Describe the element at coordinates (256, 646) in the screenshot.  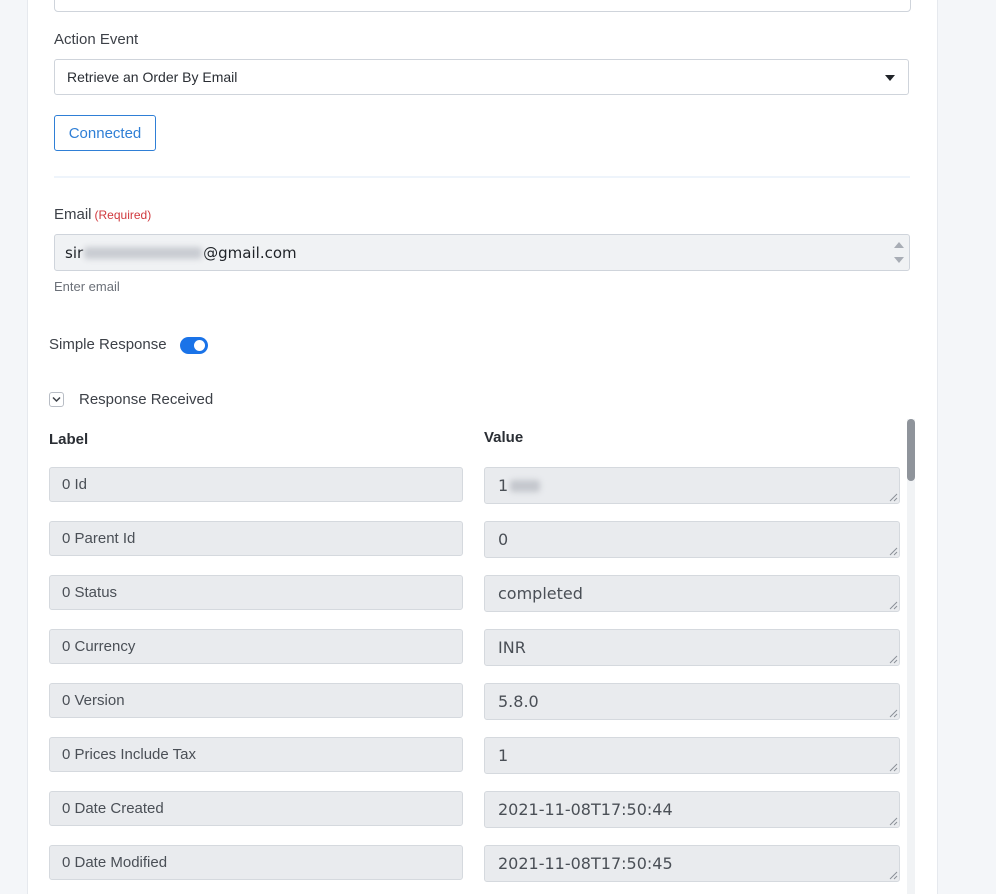
I see `table-row-label: 0 Currency` at that location.